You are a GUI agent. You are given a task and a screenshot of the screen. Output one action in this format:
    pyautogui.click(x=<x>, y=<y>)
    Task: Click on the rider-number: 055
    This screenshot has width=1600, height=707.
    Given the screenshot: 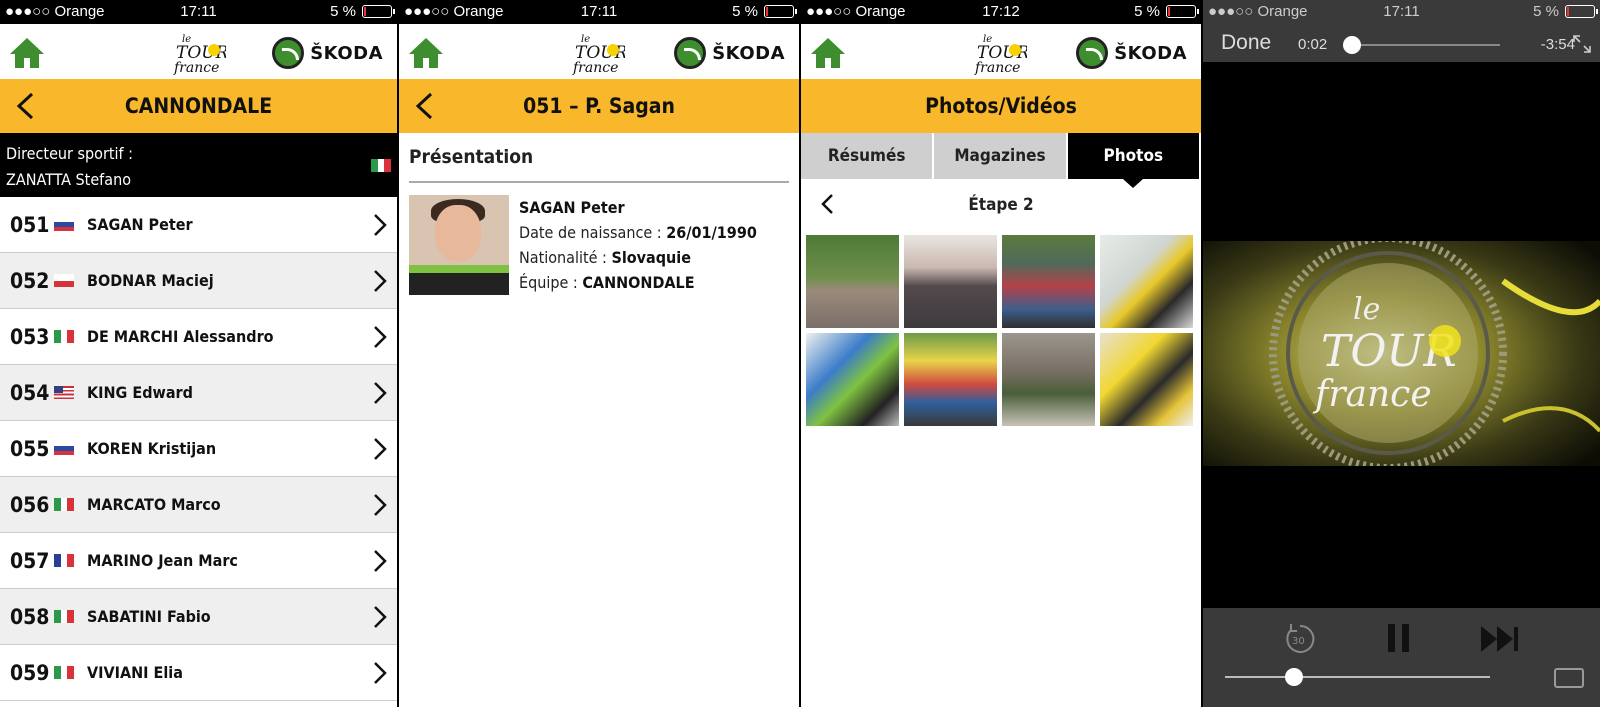 What is the action you would take?
    pyautogui.click(x=30, y=448)
    